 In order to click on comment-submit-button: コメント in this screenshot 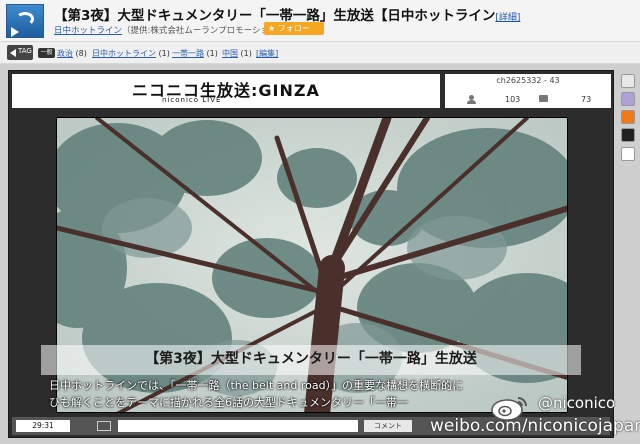, I will do `click(388, 426)`.